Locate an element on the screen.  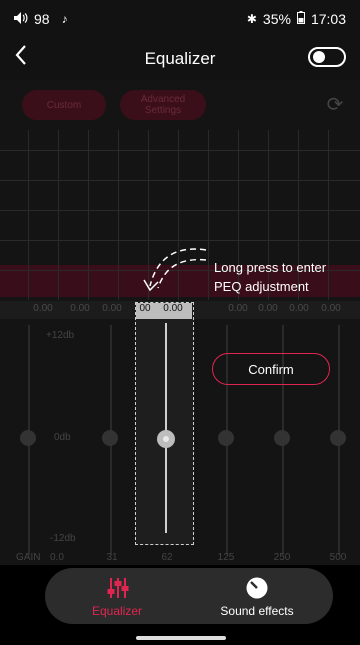
equalizer-toggle is located at coordinates (327, 57).